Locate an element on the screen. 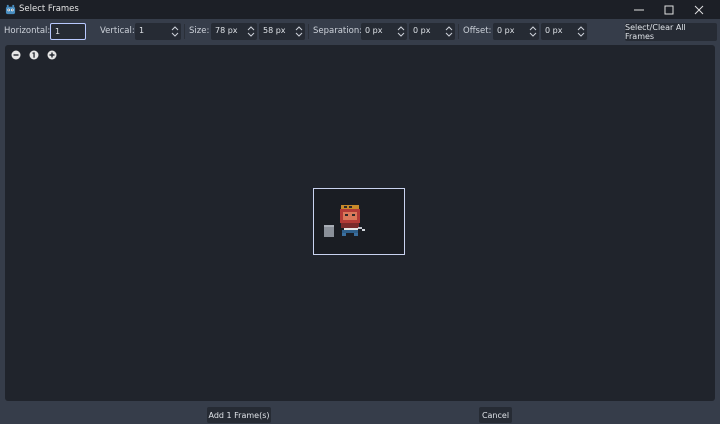 The image size is (720, 424). separation-x-value: 0 px is located at coordinates (374, 30).